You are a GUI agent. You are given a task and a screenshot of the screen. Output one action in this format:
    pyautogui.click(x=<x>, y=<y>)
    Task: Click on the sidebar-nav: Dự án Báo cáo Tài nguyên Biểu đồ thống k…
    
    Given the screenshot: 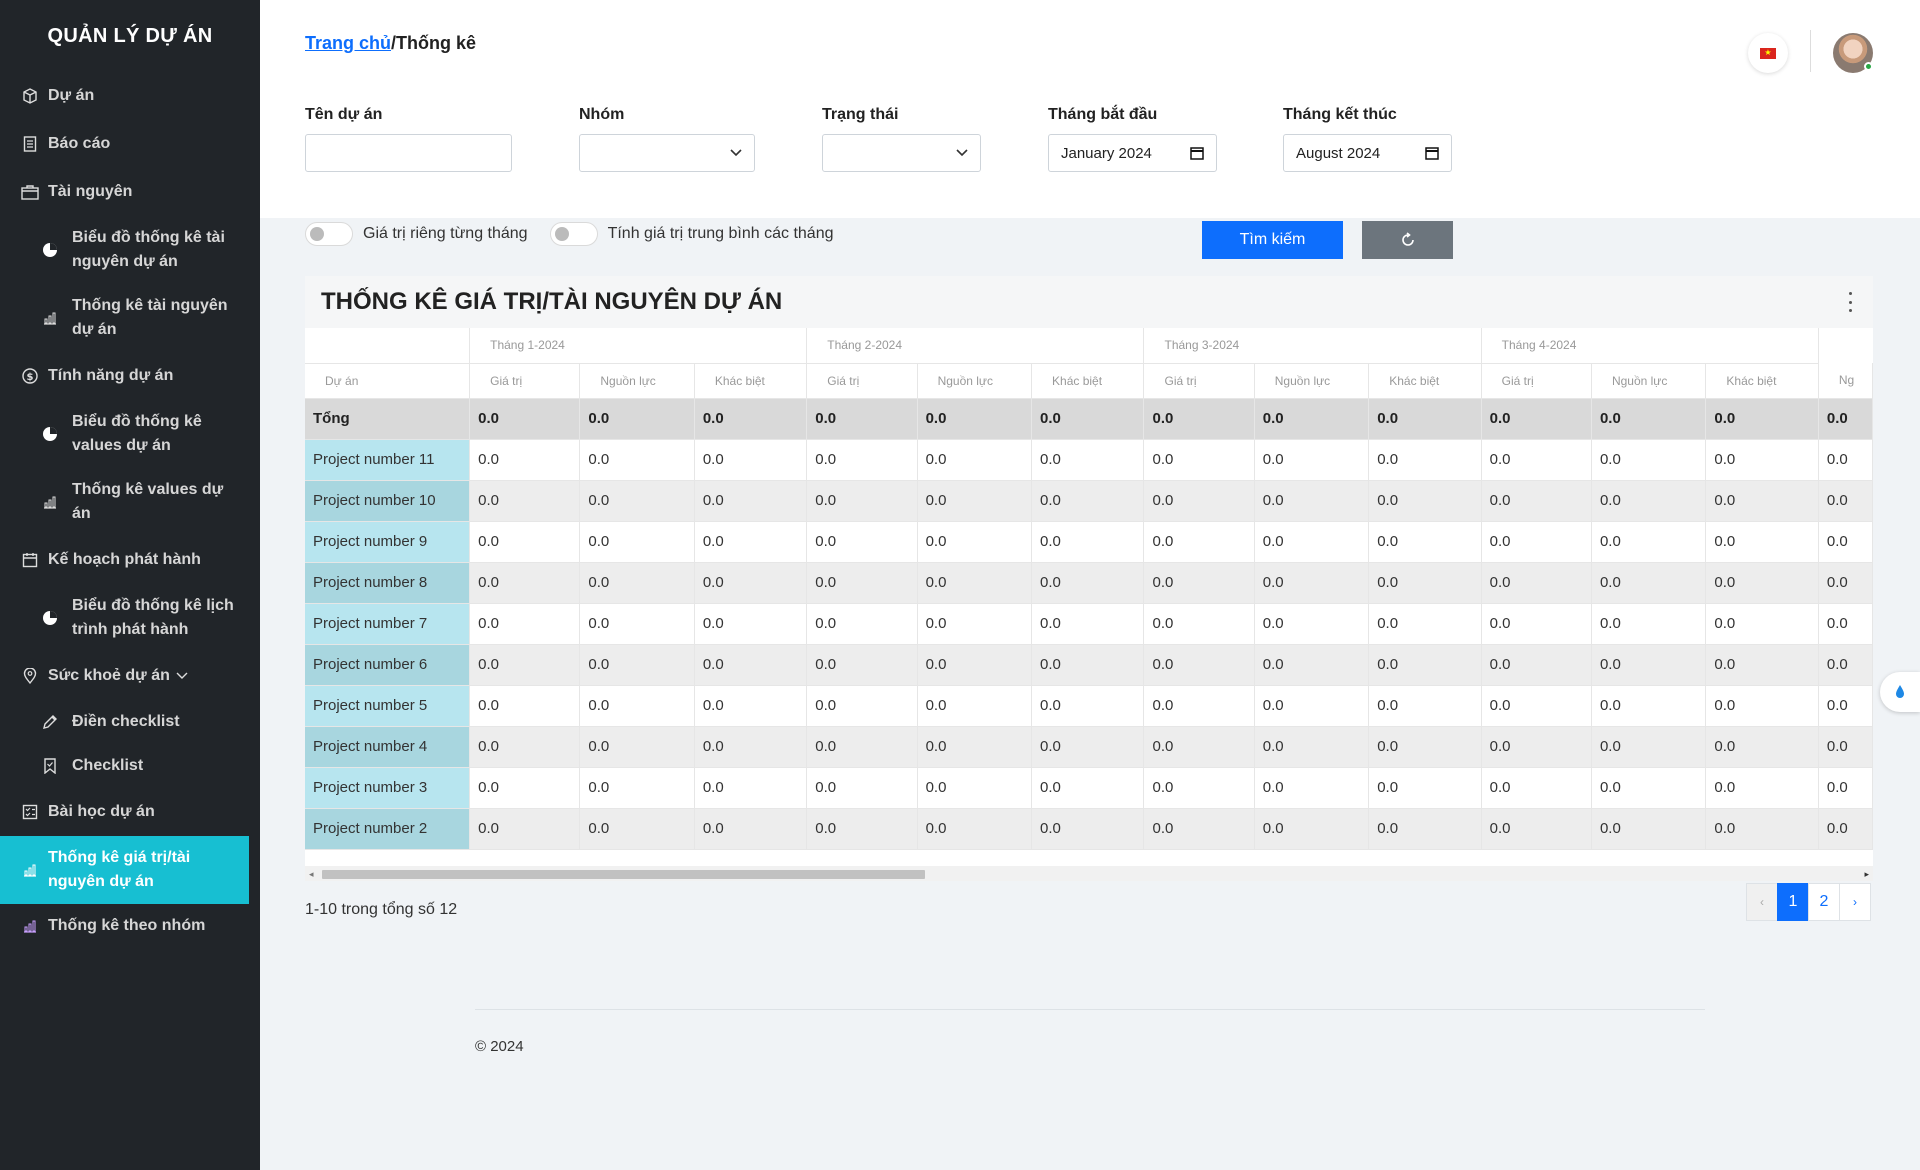 What is the action you would take?
    pyautogui.click(x=130, y=510)
    